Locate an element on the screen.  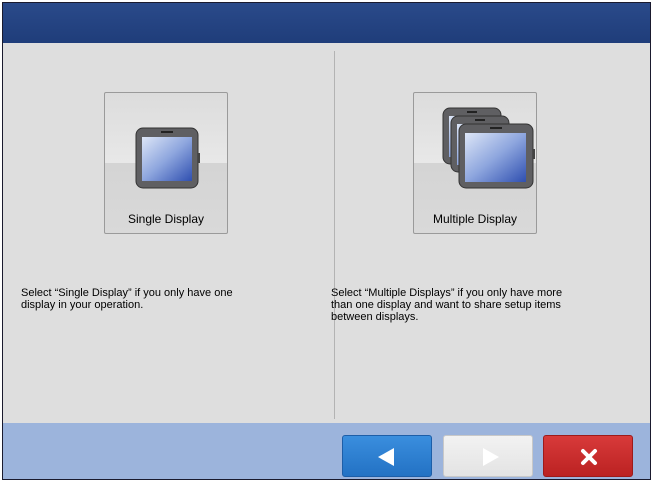
divider is located at coordinates (334, 235).